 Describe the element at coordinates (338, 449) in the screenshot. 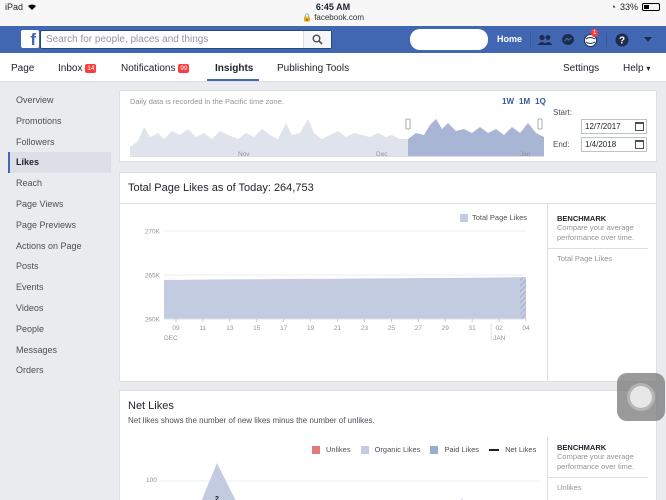

I see `legend-unlikes: Unlikes` at that location.